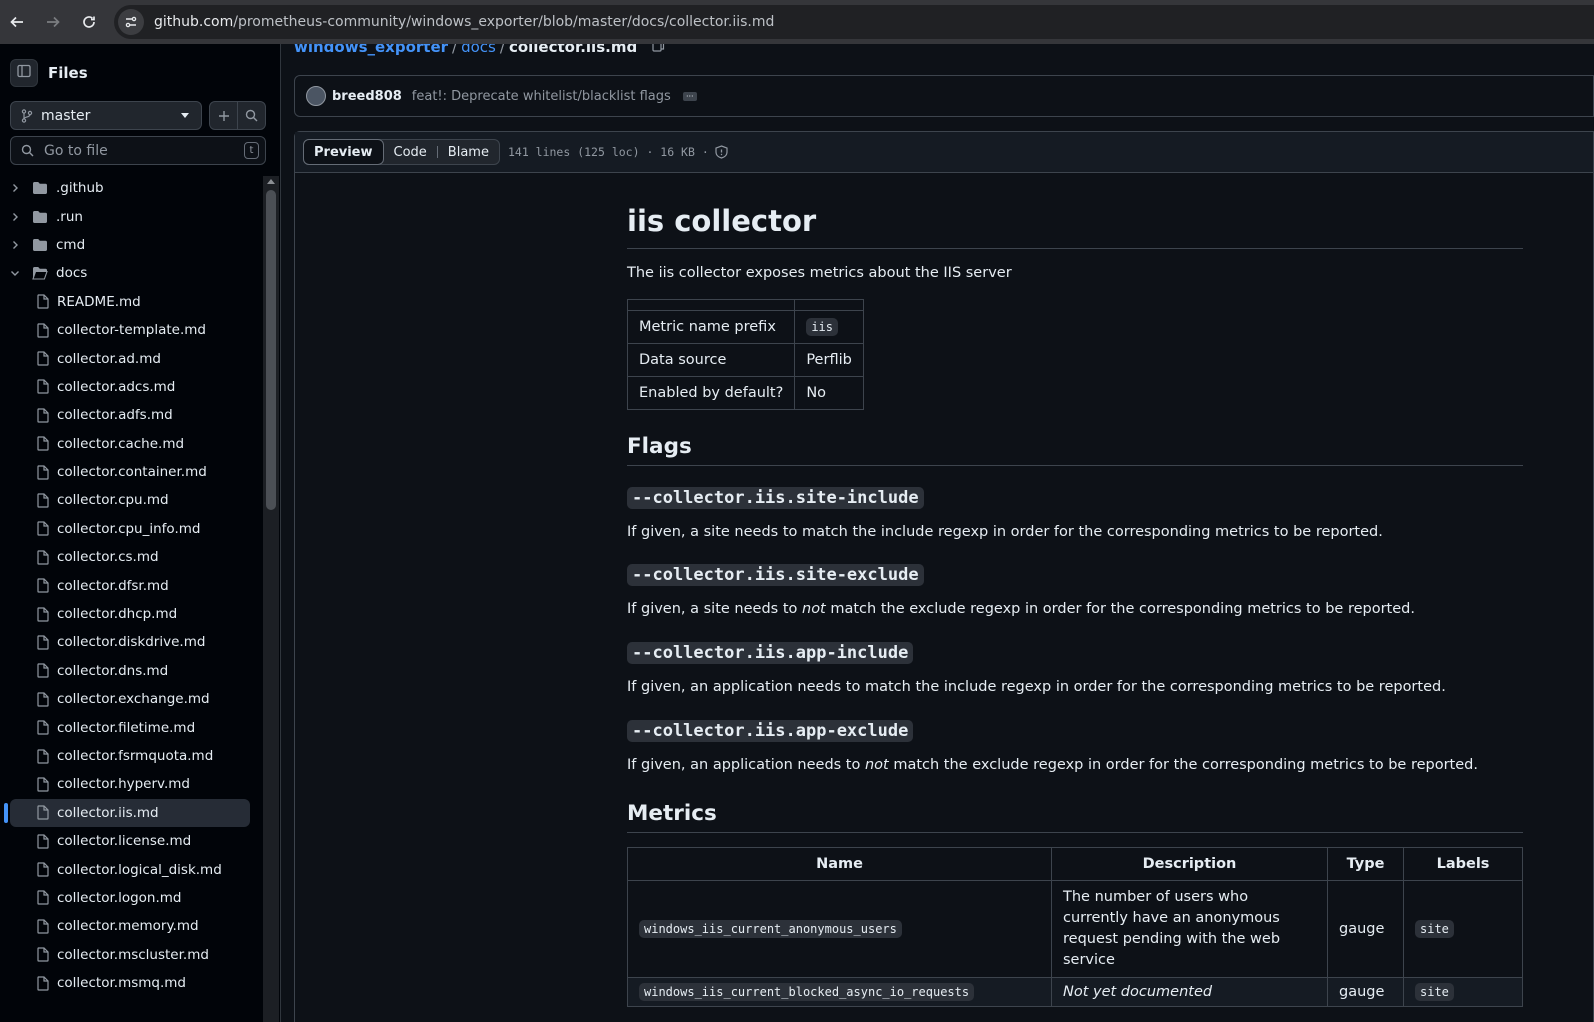 Image resolution: width=1594 pixels, height=1022 pixels. I want to click on tab-preview: Preview, so click(343, 152).